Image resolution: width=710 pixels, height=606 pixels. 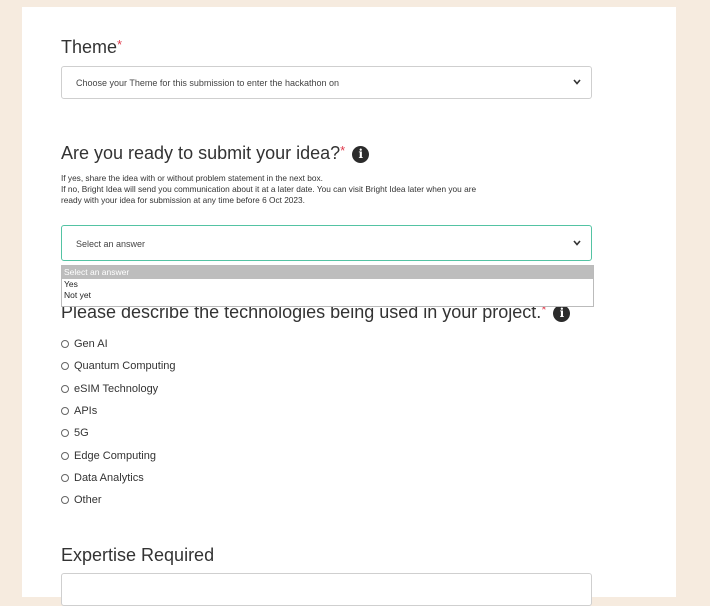 I want to click on expertise-title: Expertise Required, so click(x=138, y=555).